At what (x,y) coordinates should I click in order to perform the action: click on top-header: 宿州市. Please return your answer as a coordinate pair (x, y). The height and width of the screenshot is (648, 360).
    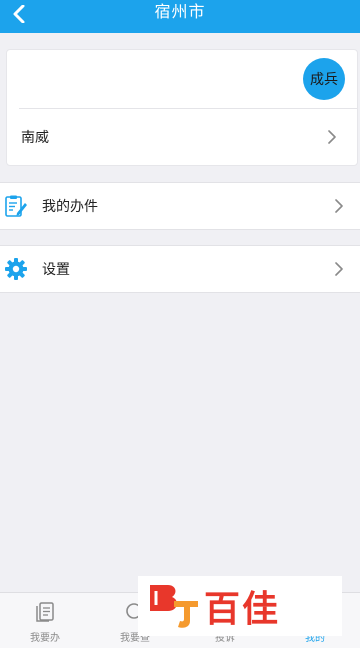
    Looking at the image, I should click on (180, 16).